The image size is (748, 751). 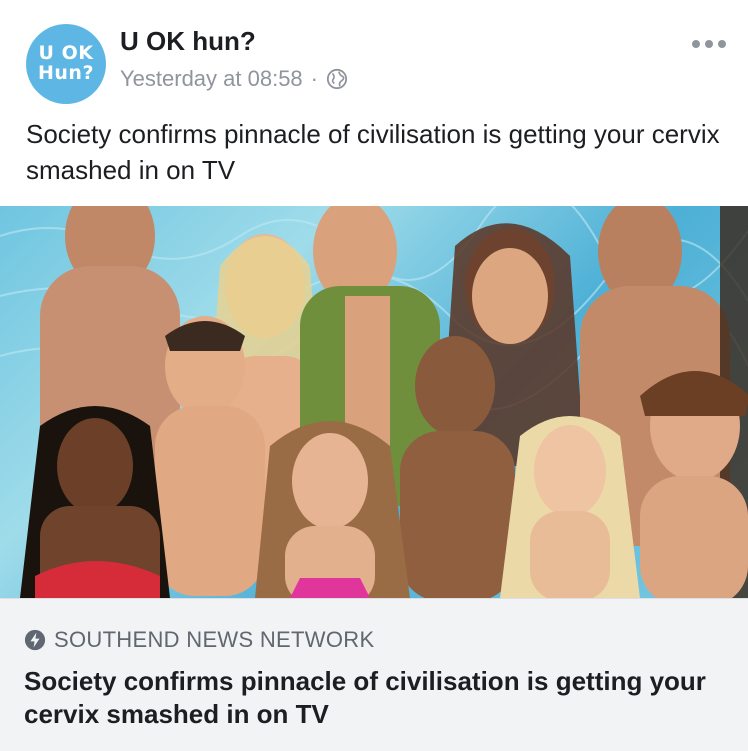 I want to click on page-avatar: U OK Hun?, so click(x=66, y=64).